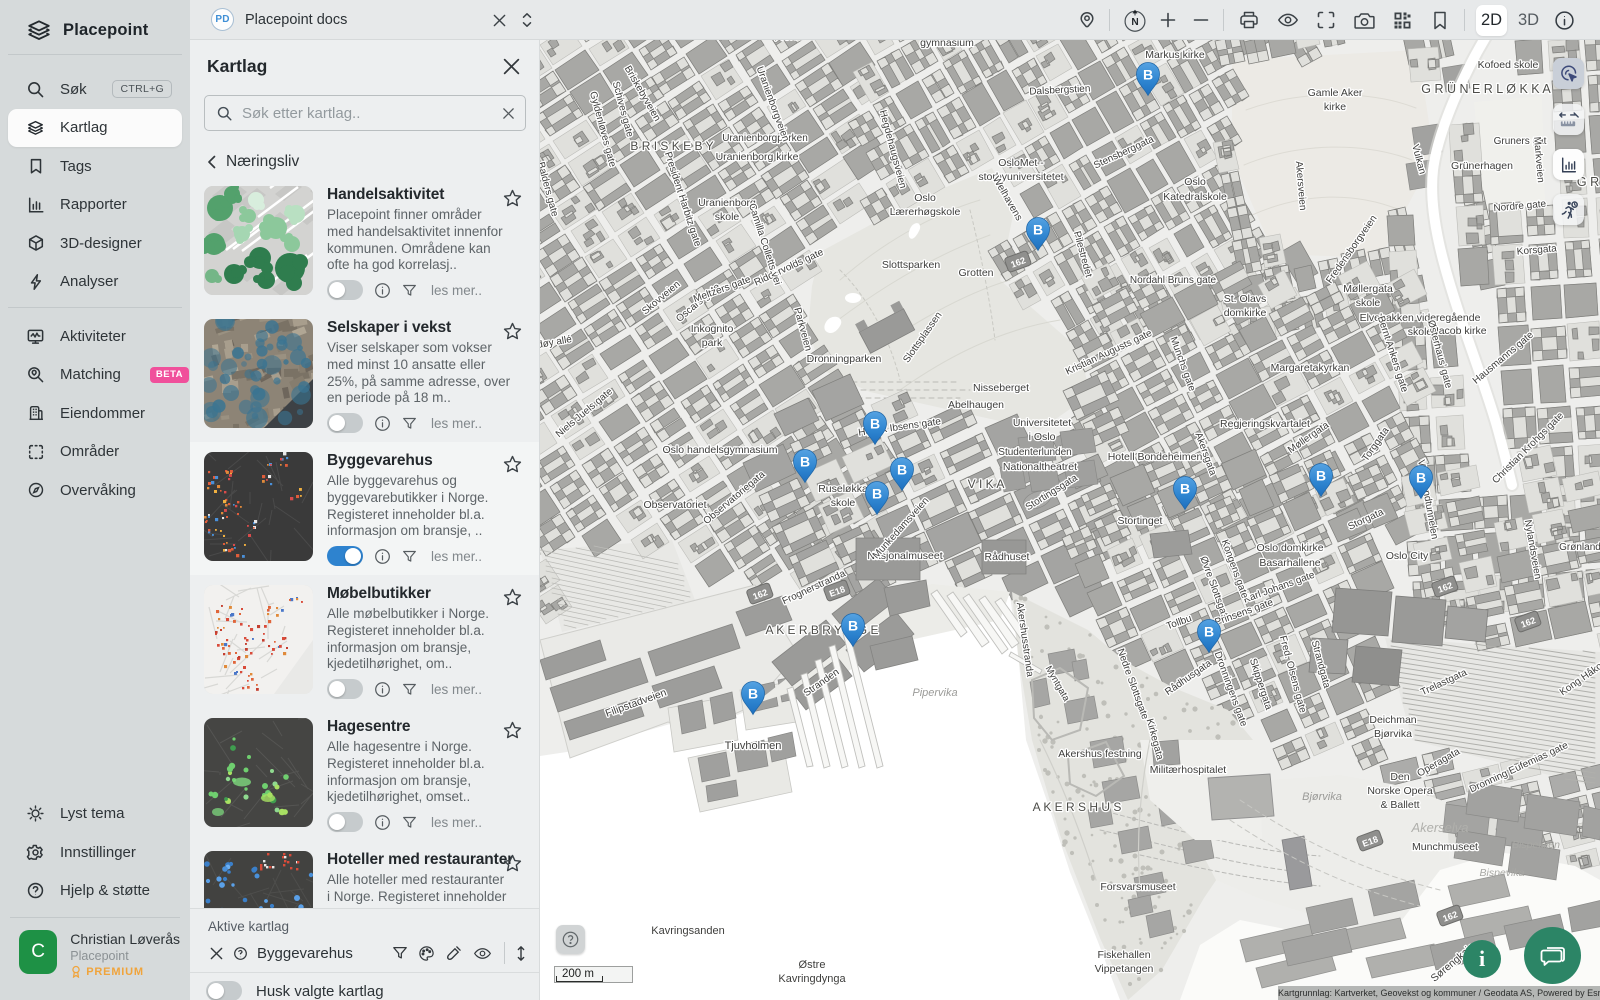 Image resolution: width=1600 pixels, height=1000 pixels. What do you see at coordinates (1173, 280) in the screenshot?
I see `svg-text: Nordahl Bruns gate` at bounding box center [1173, 280].